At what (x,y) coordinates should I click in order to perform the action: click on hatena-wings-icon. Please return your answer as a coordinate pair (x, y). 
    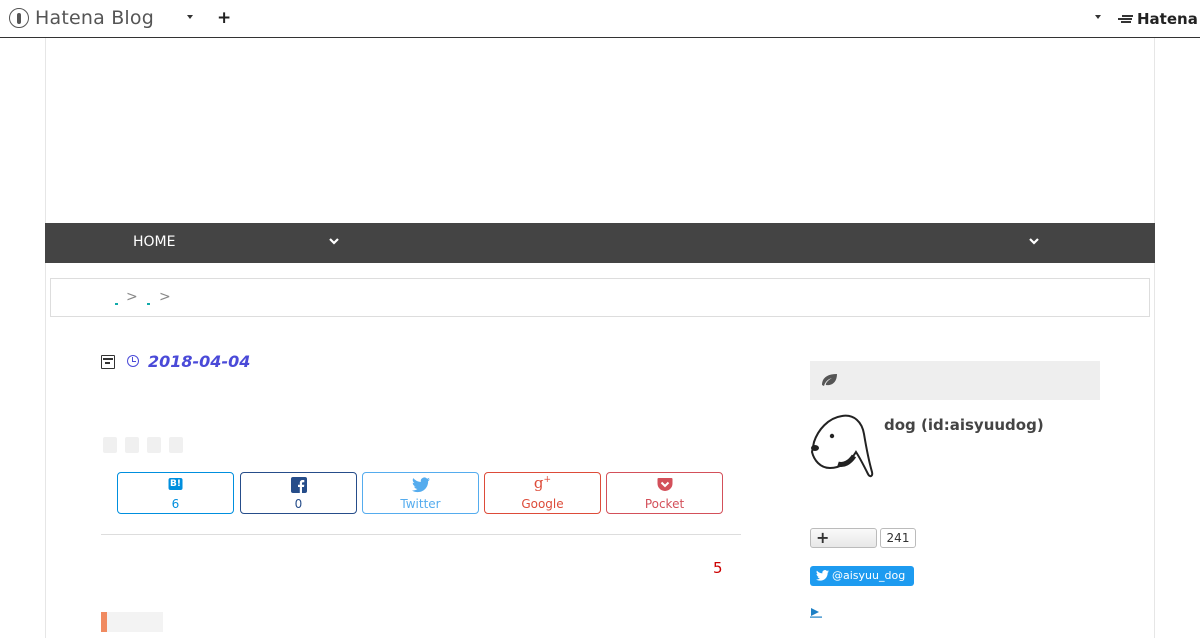
    Looking at the image, I should click on (1126, 19).